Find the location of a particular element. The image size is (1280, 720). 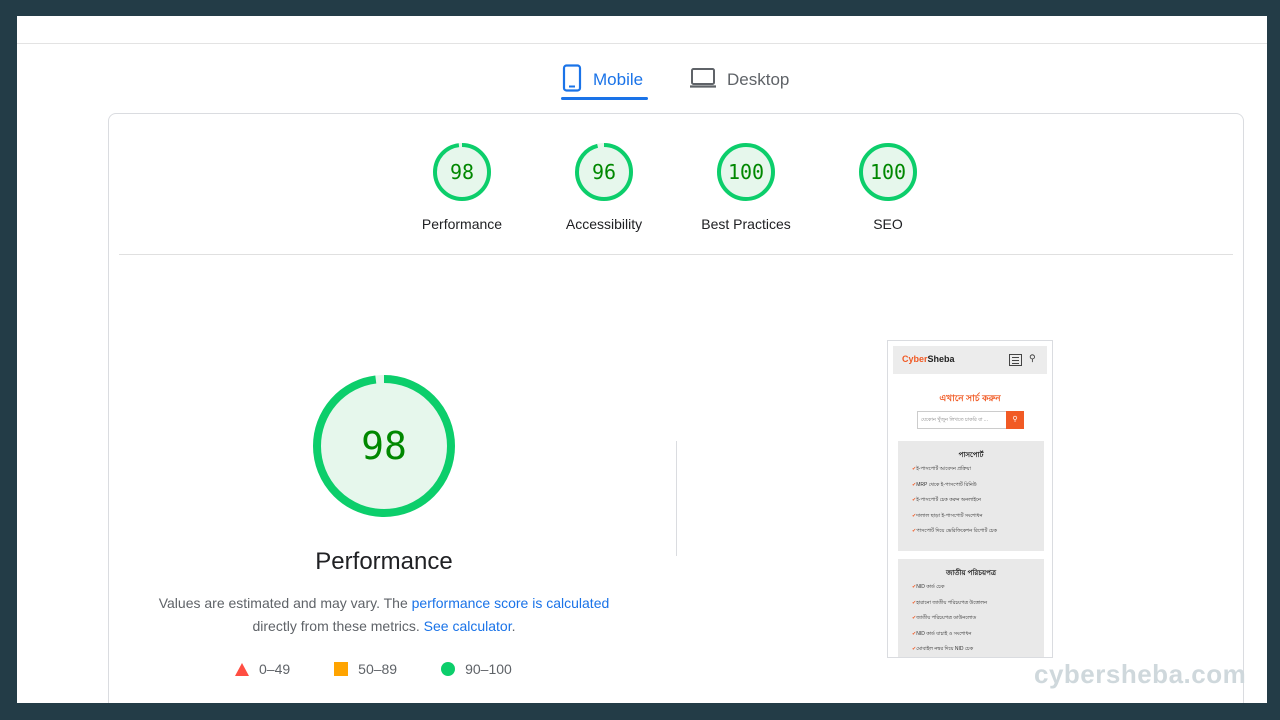

gauge-best-practices: 100 Best Practices is located at coordinates (746, 187).